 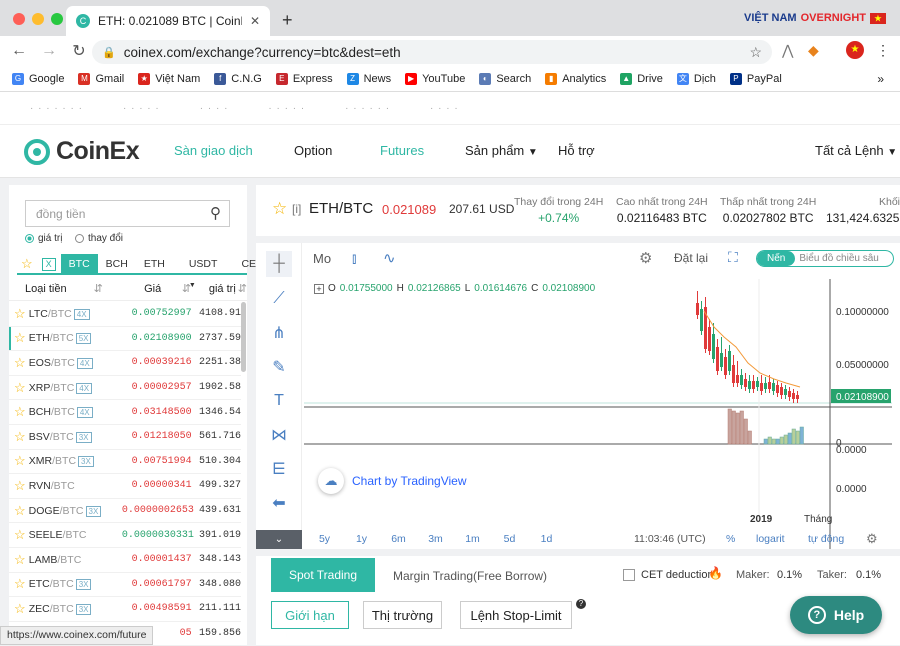 I want to click on profile-avatar: ★, so click(x=855, y=50).